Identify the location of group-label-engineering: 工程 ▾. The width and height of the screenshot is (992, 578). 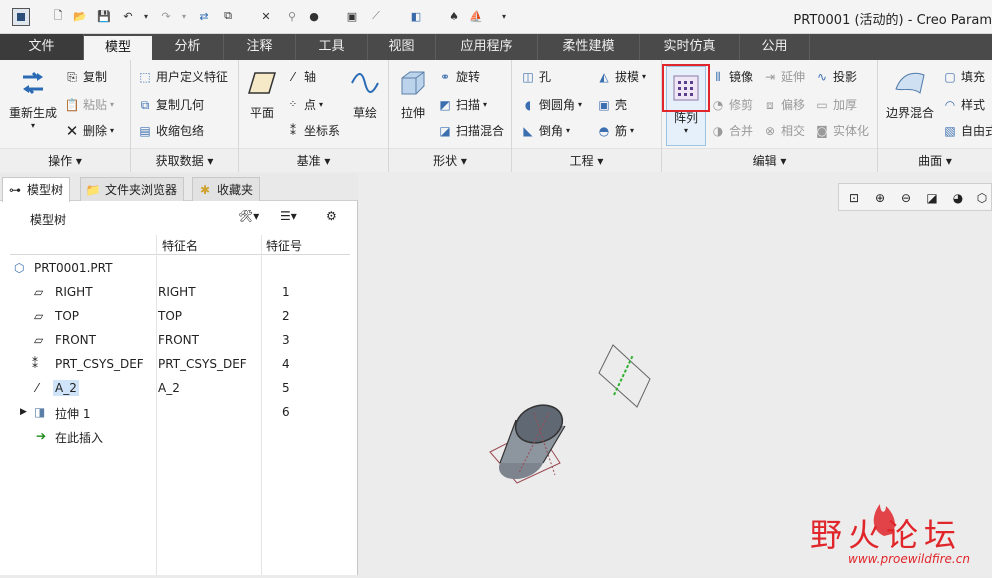
(586, 160).